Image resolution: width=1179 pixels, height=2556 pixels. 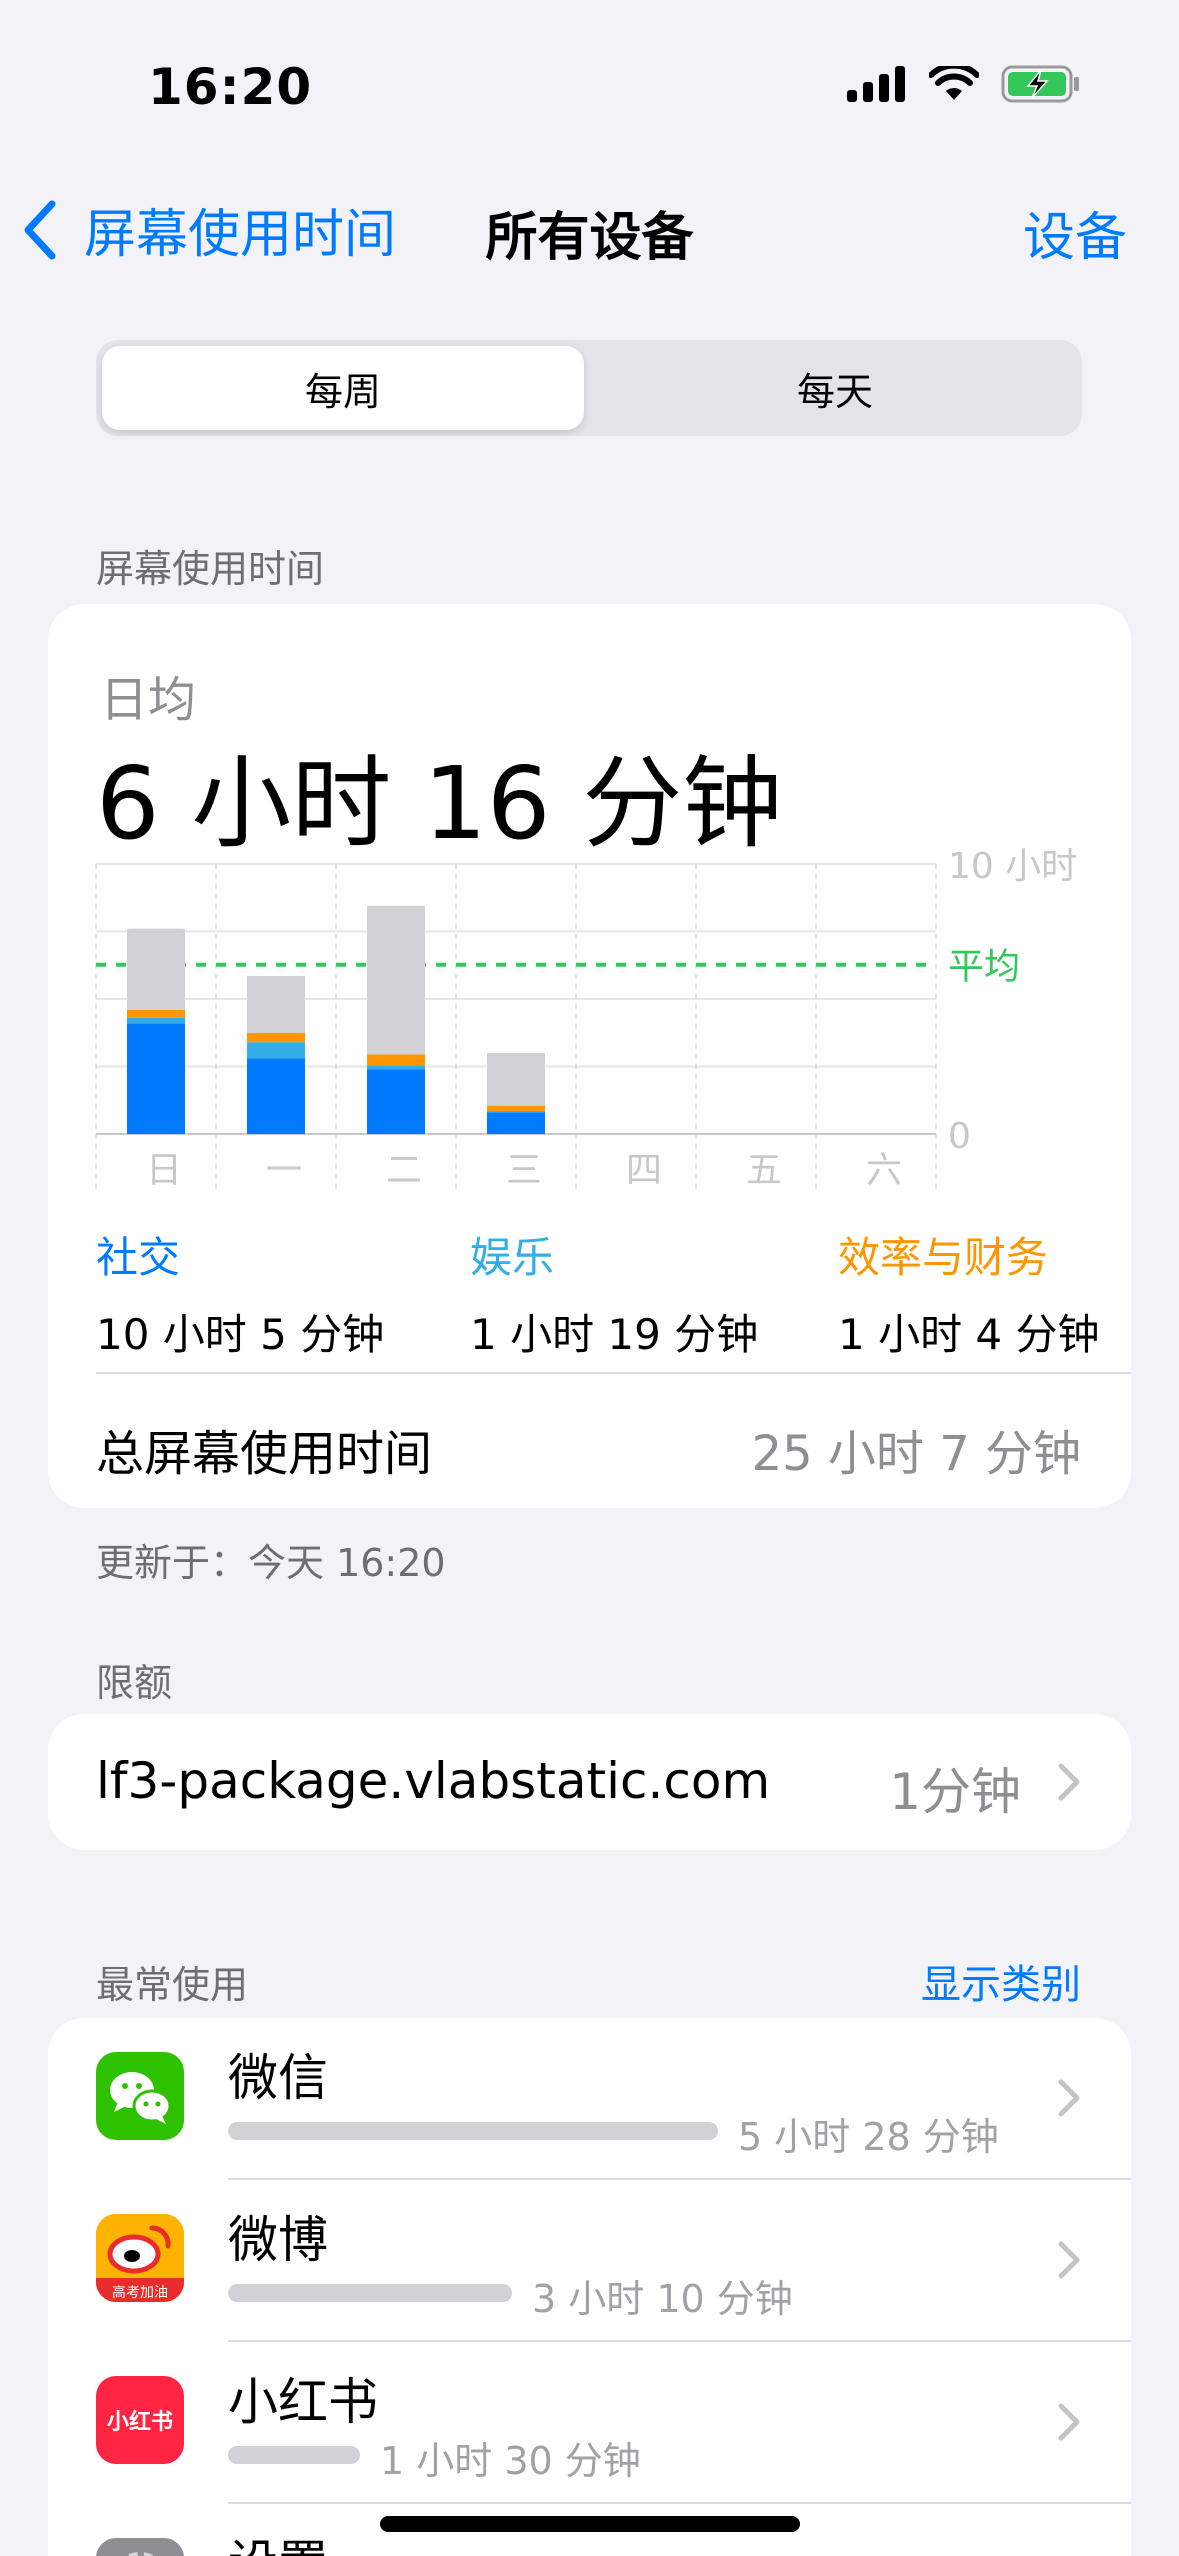 What do you see at coordinates (271, 1563) in the screenshot?
I see `updated-at: 更新于：今天 16:20` at bounding box center [271, 1563].